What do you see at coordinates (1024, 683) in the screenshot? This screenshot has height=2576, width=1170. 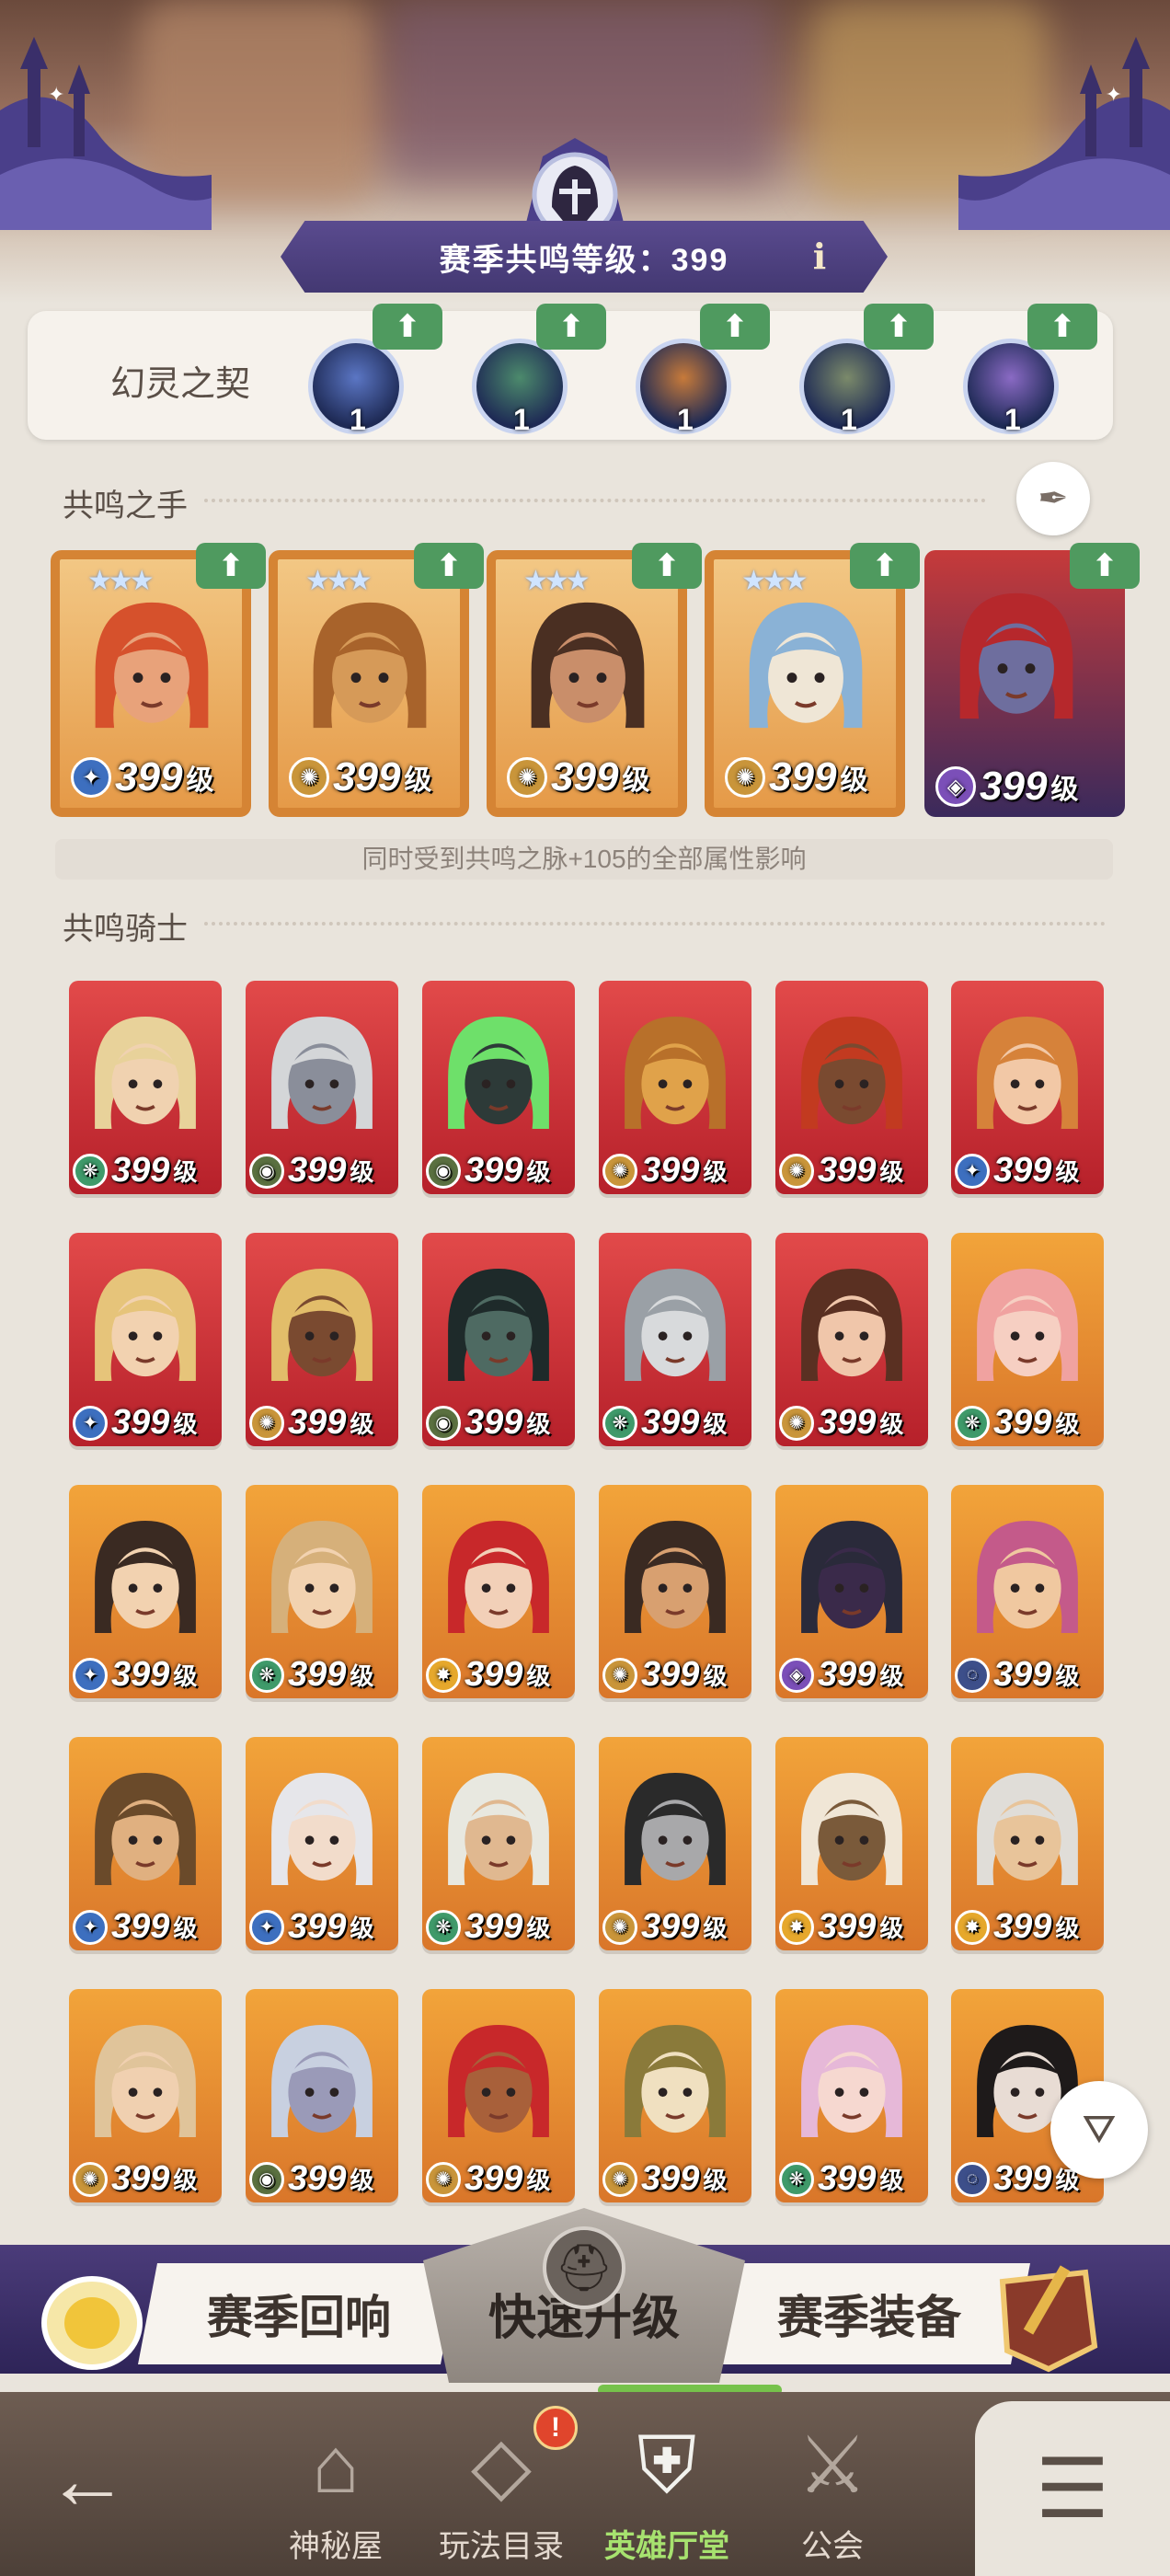 I see `hand-hero-card: ◈ 399 级` at bounding box center [1024, 683].